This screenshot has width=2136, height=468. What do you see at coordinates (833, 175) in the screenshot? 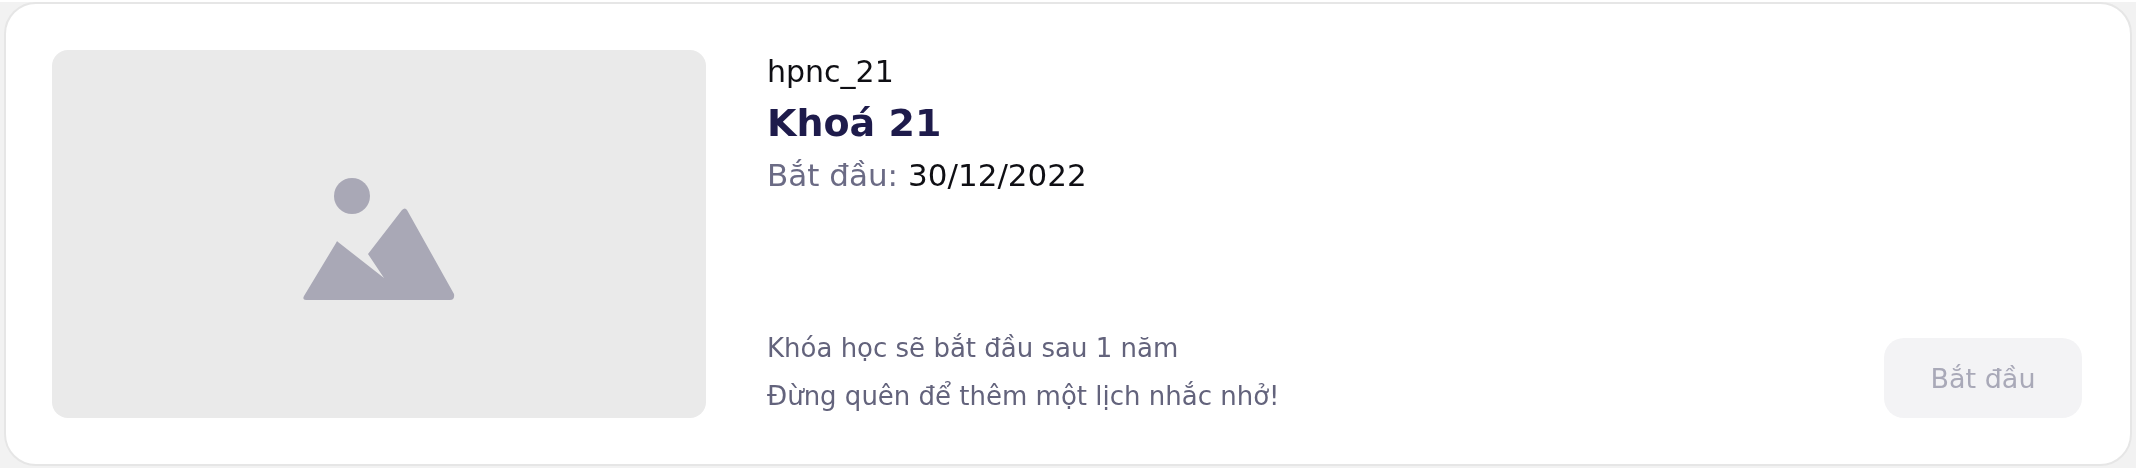
I see `start-label: Bắt đầu:` at bounding box center [833, 175].